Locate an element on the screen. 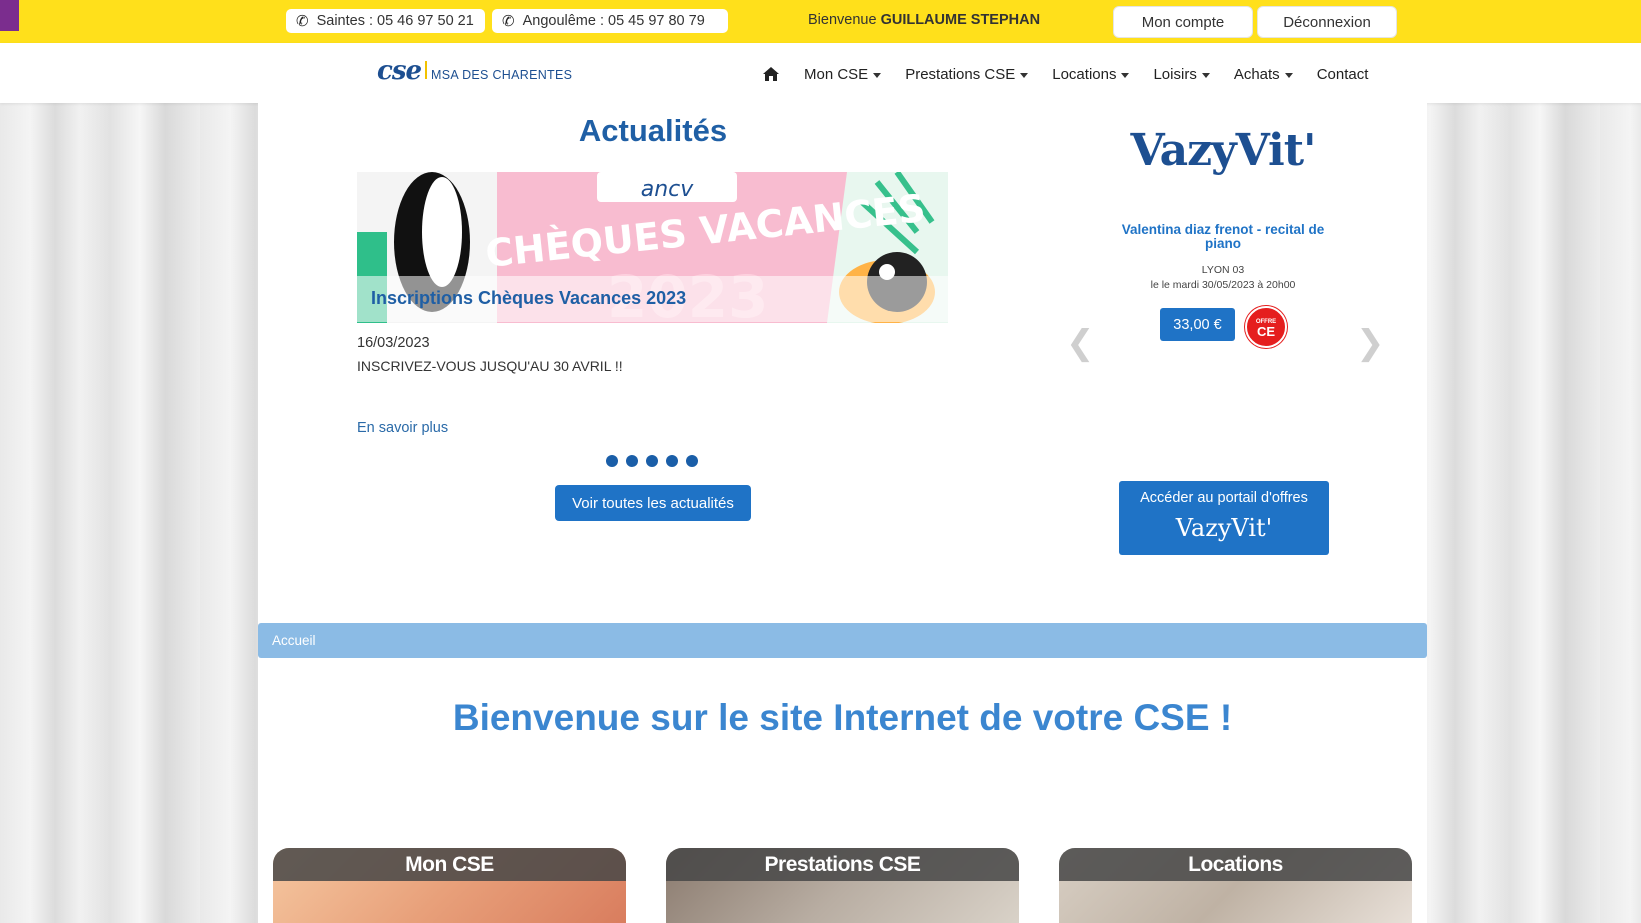  event-date: le le mardi 30/05/2023 à 20h00 is located at coordinates (1223, 285).